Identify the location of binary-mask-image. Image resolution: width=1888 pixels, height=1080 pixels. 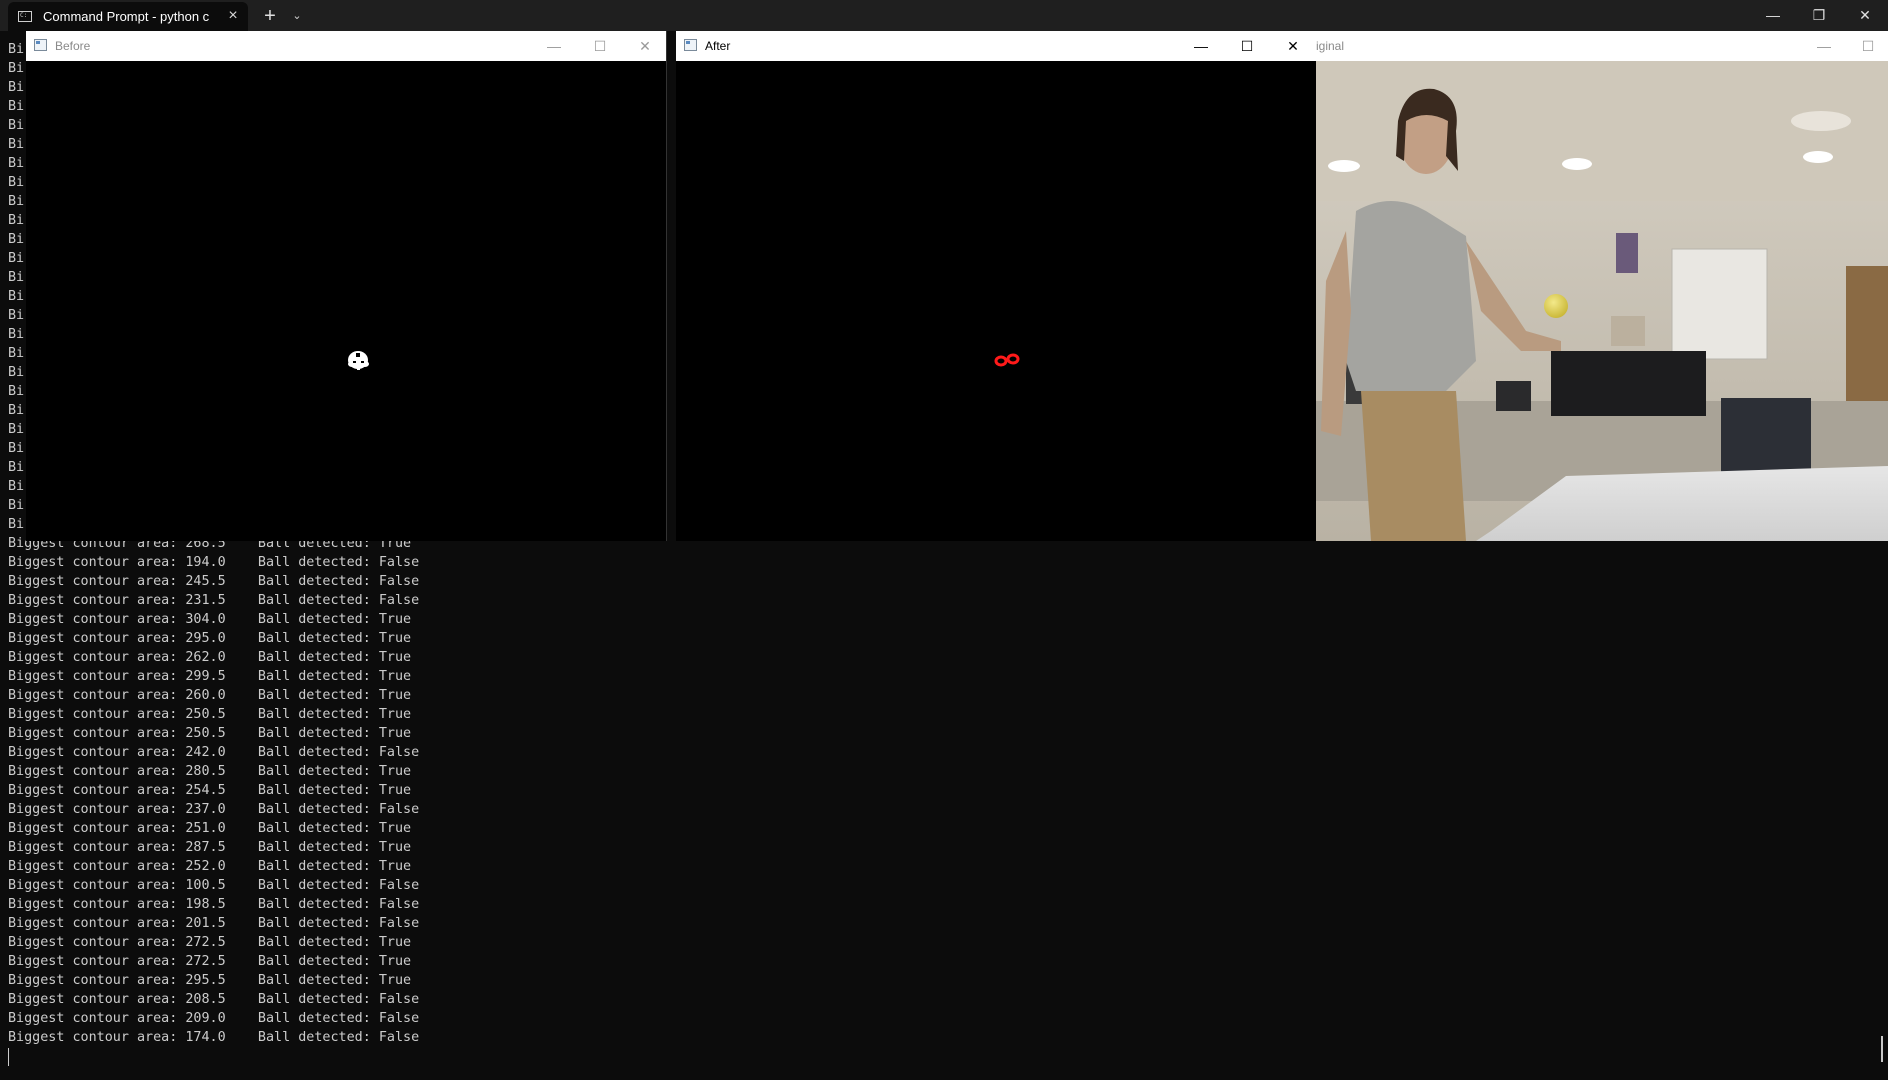
(358, 360).